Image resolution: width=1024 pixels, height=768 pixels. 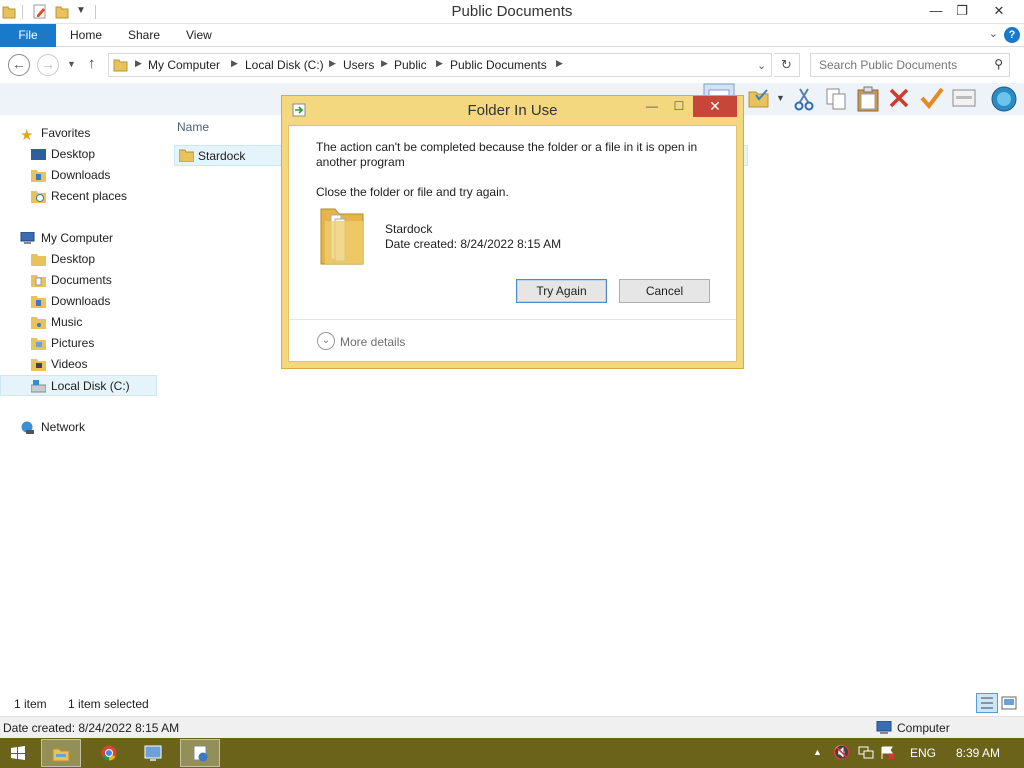 What do you see at coordinates (73, 154) in the screenshot?
I see `sidebar-item-label: Desktop` at bounding box center [73, 154].